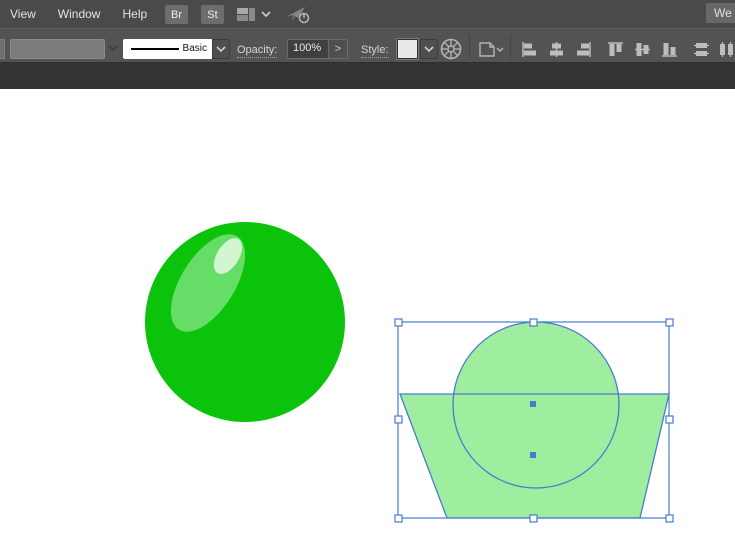 This screenshot has width=735, height=536. Describe the element at coordinates (725, 49) in the screenshot. I see `horizontal-distribute-center-button` at that location.